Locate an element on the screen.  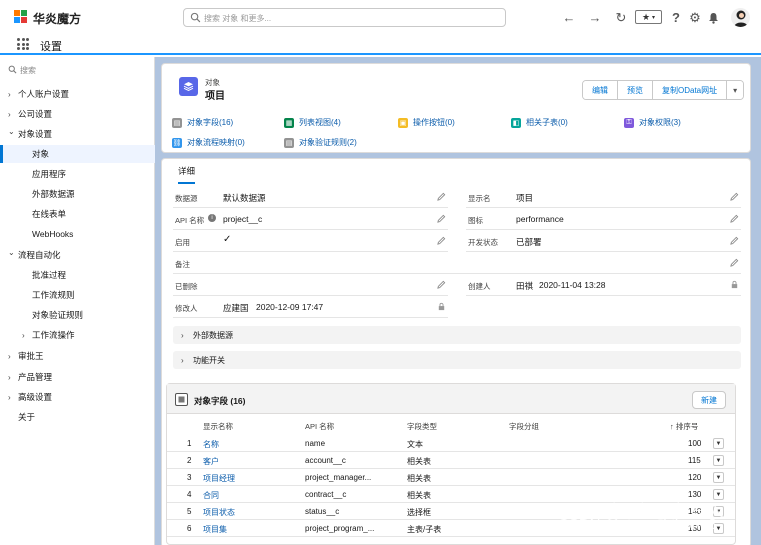
quick-link-related-tables: ◧ 相关子表(0) is located at coordinates (539, 122).